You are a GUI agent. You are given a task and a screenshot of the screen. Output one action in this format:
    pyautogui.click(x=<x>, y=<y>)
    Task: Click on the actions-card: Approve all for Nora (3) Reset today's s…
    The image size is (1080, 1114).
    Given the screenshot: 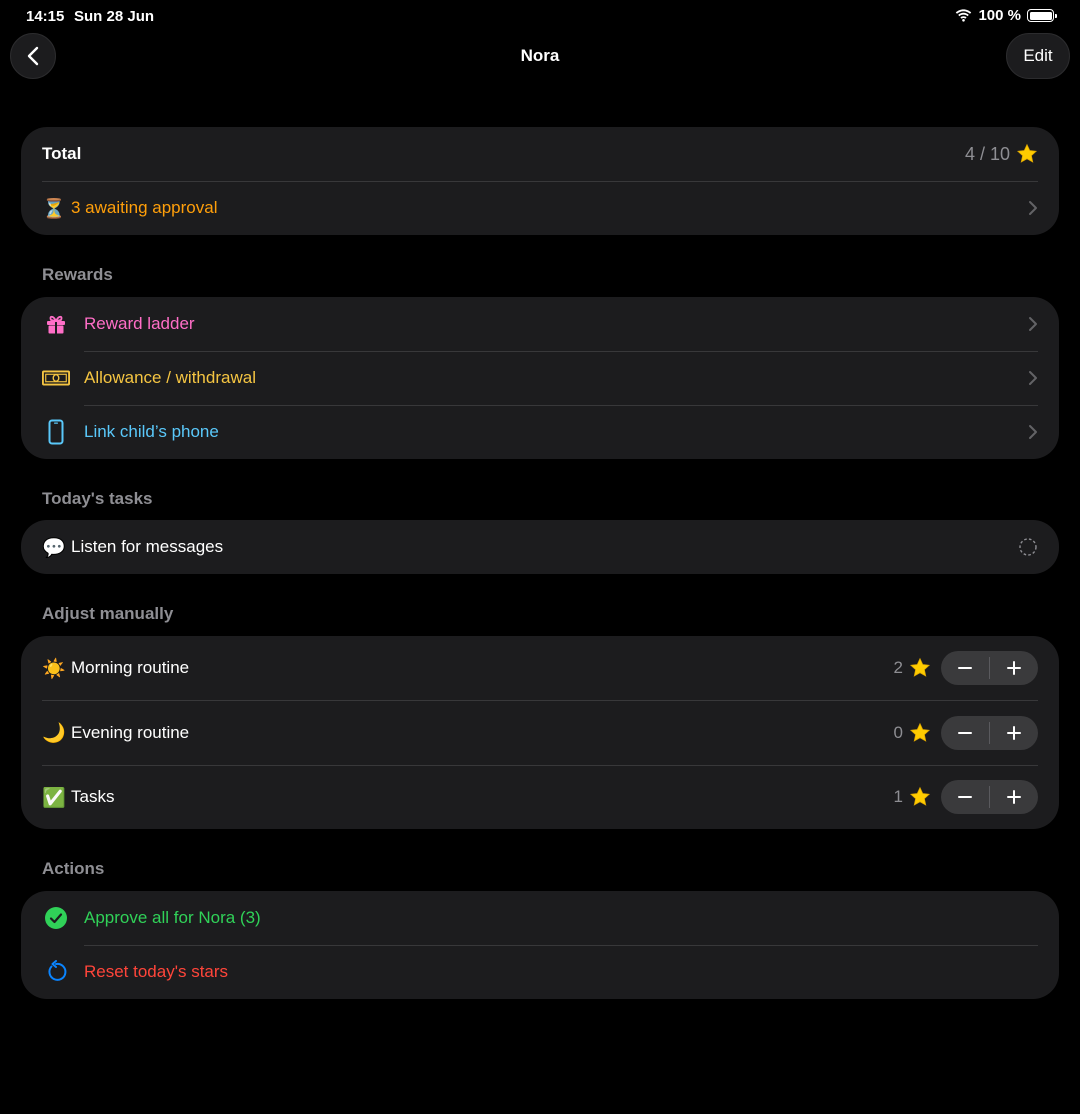 What is the action you would take?
    pyautogui.click(x=540, y=945)
    